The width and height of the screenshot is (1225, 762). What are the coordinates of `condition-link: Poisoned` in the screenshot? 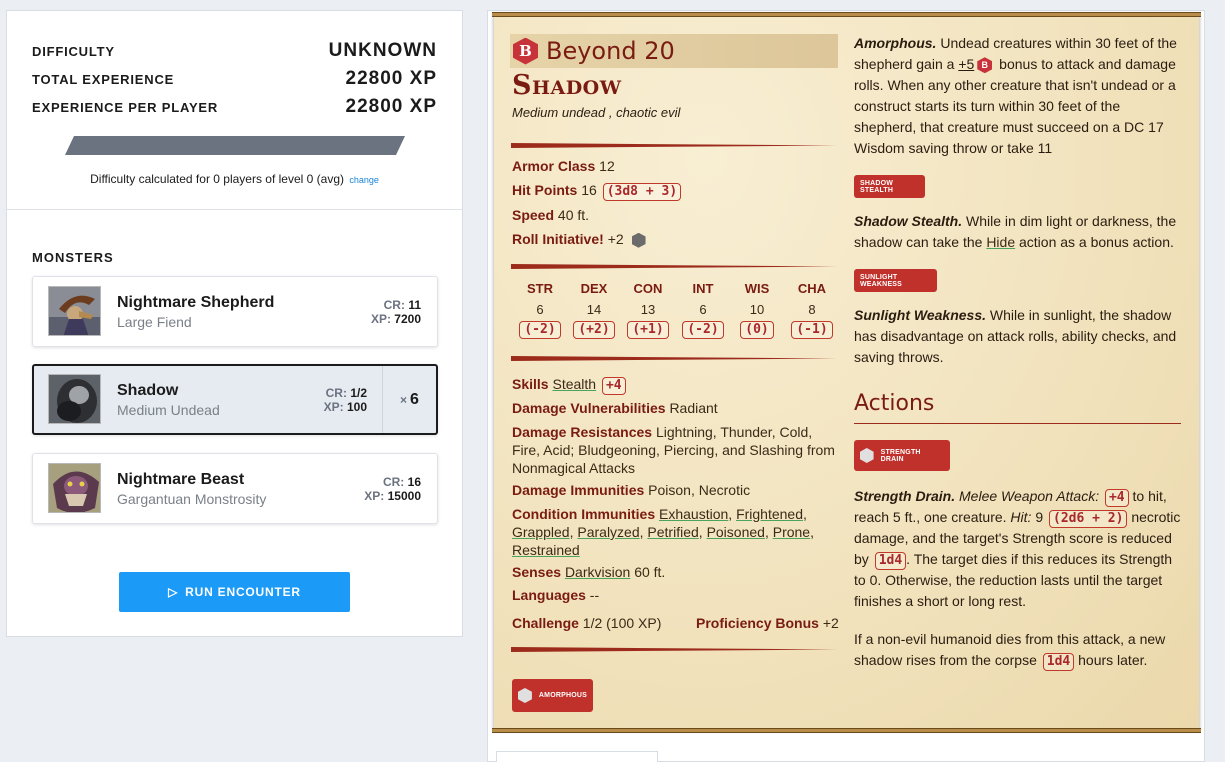 It's located at (736, 532).